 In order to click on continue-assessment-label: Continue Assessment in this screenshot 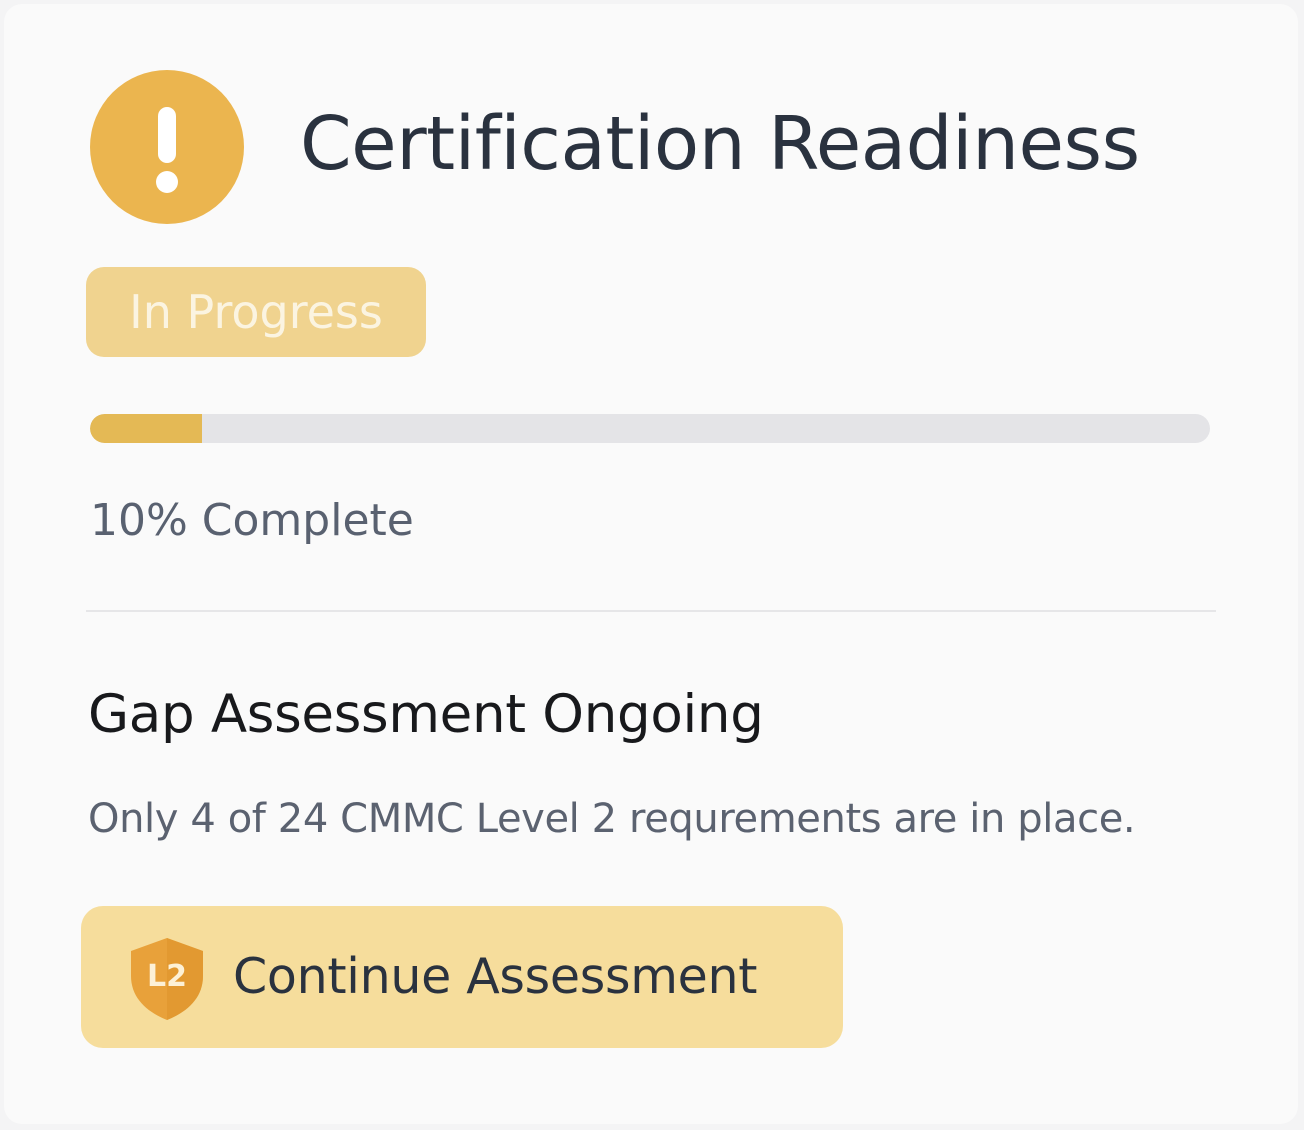, I will do `click(495, 976)`.